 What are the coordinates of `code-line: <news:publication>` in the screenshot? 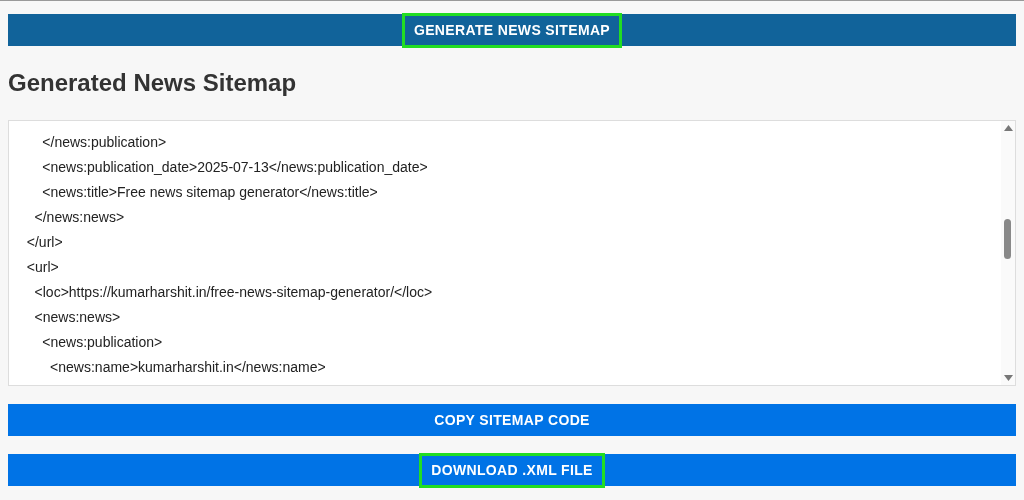 It's located at (102, 342).